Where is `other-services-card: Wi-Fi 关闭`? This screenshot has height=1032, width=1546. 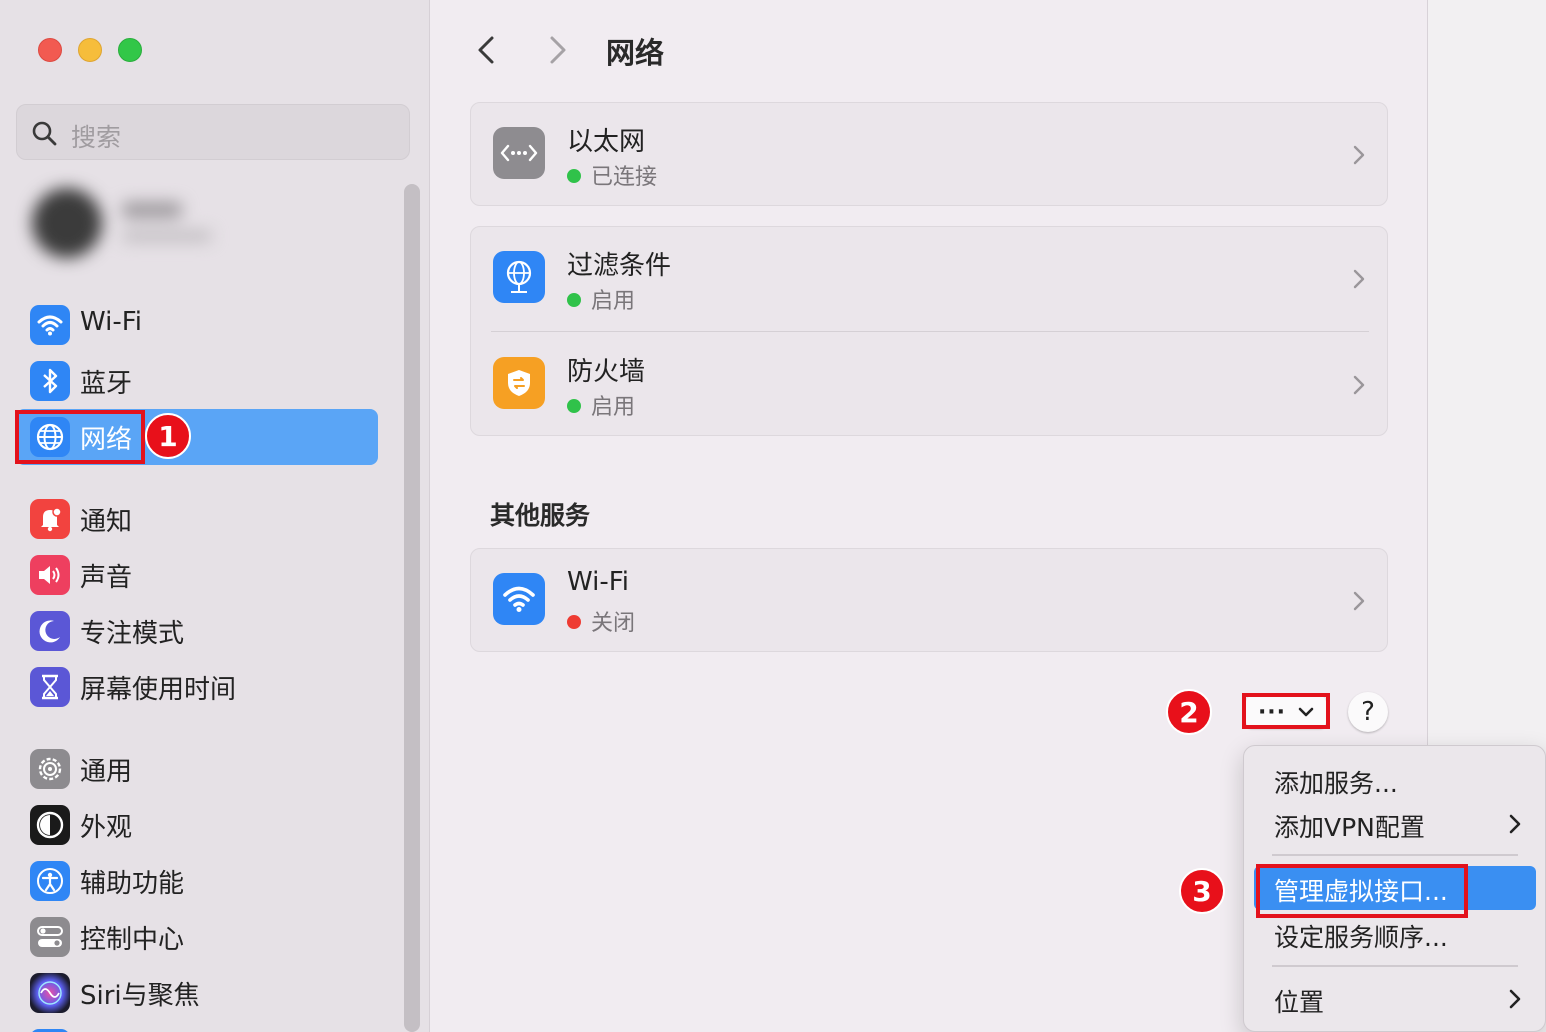 other-services-card: Wi-Fi 关闭 is located at coordinates (929, 600).